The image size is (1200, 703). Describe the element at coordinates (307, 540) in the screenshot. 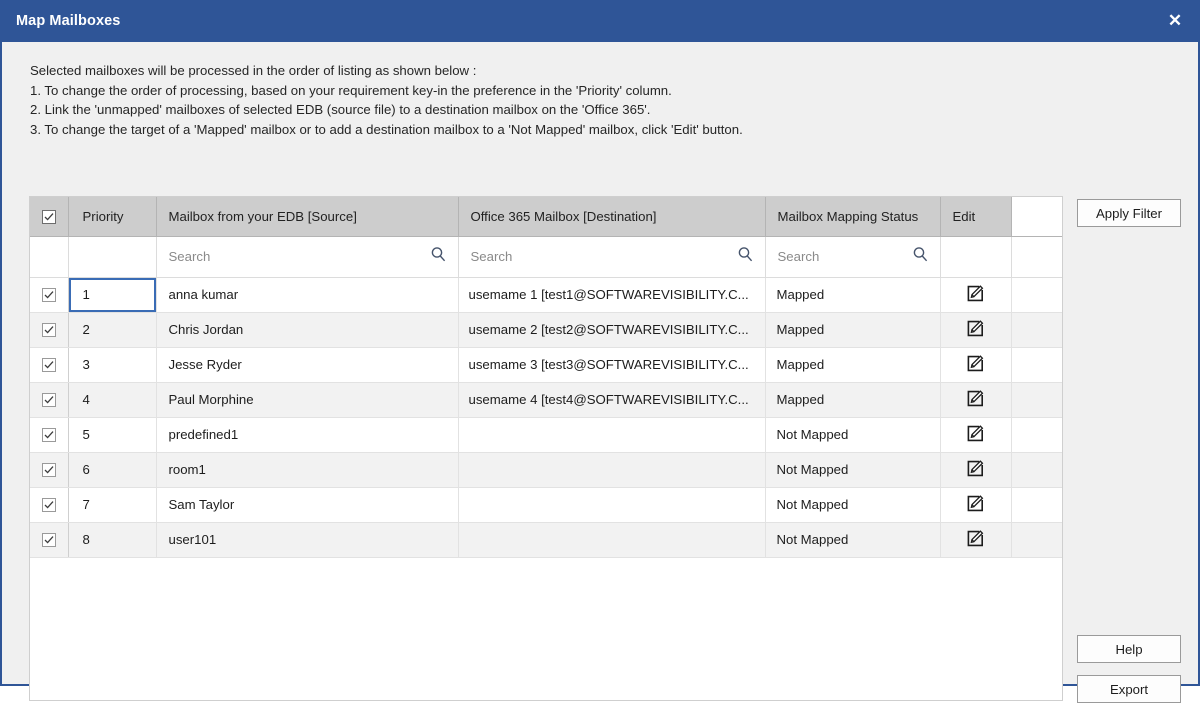

I see `source-mailbox-cell: user101` at that location.